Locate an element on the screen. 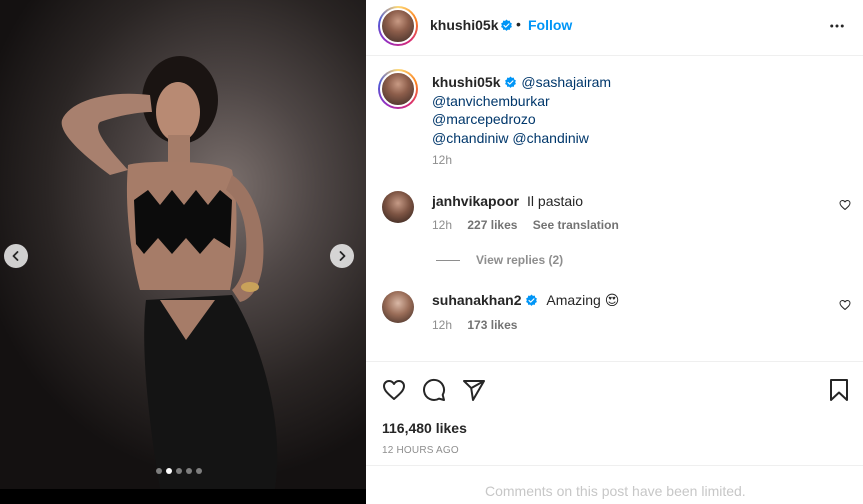  author-username: khushi05k is located at coordinates (464, 25).